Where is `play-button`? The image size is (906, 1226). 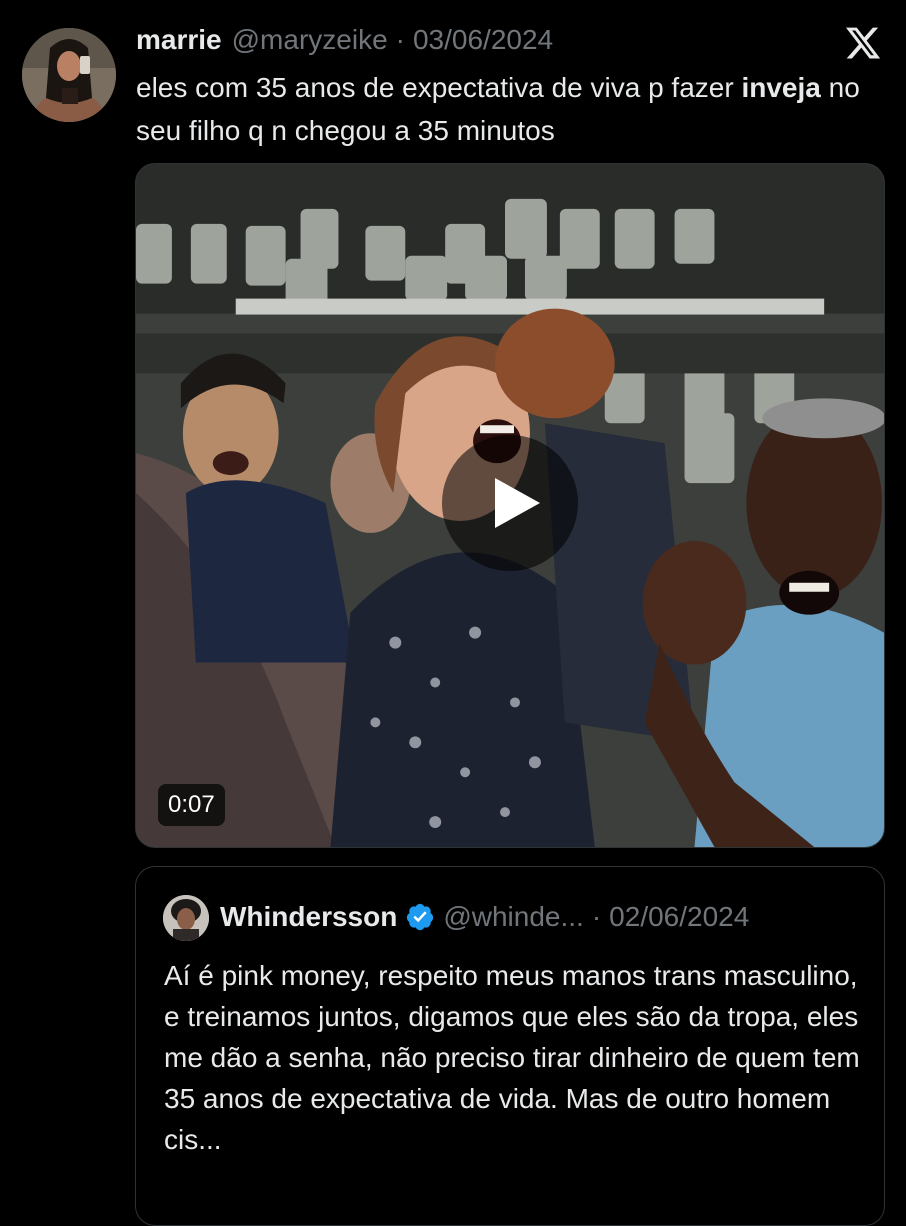
play-button is located at coordinates (510, 503).